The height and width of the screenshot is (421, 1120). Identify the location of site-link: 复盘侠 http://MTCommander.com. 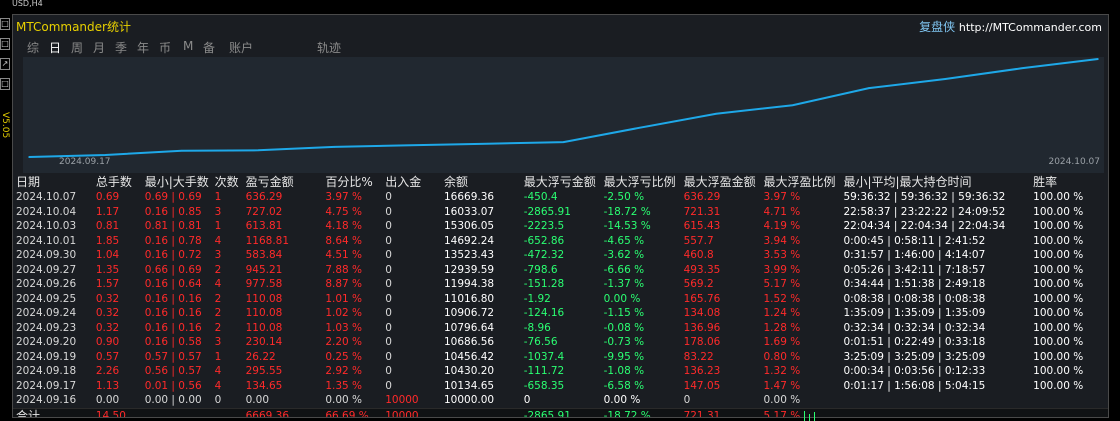
(1010, 26).